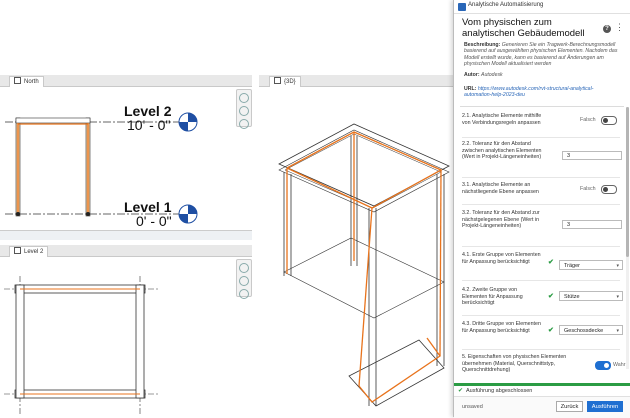 This screenshot has height=418, width=630. What do you see at coordinates (591, 265) in the screenshot?
I see `group-select-4-1: Träger ▾` at bounding box center [591, 265].